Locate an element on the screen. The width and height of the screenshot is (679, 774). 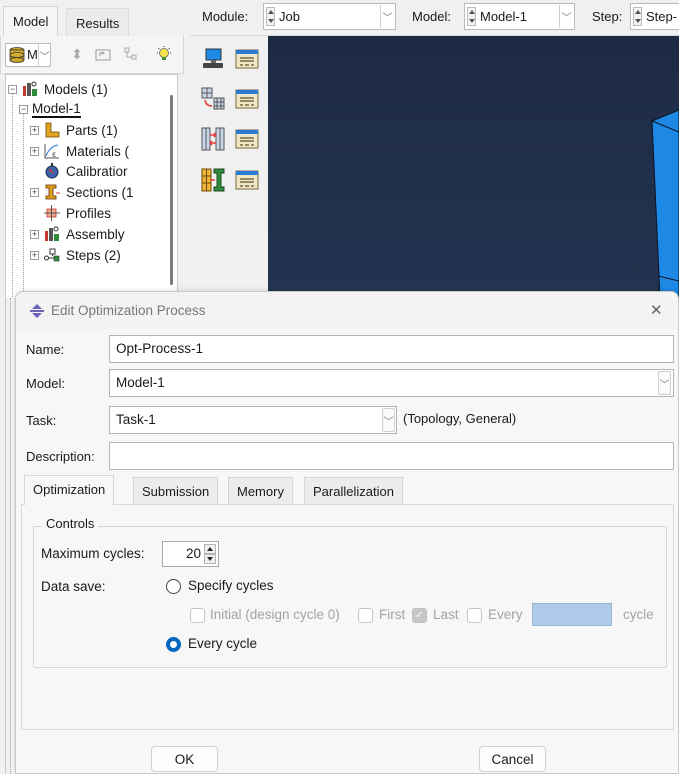
coexec-manager-icon is located at coordinates (247, 139).